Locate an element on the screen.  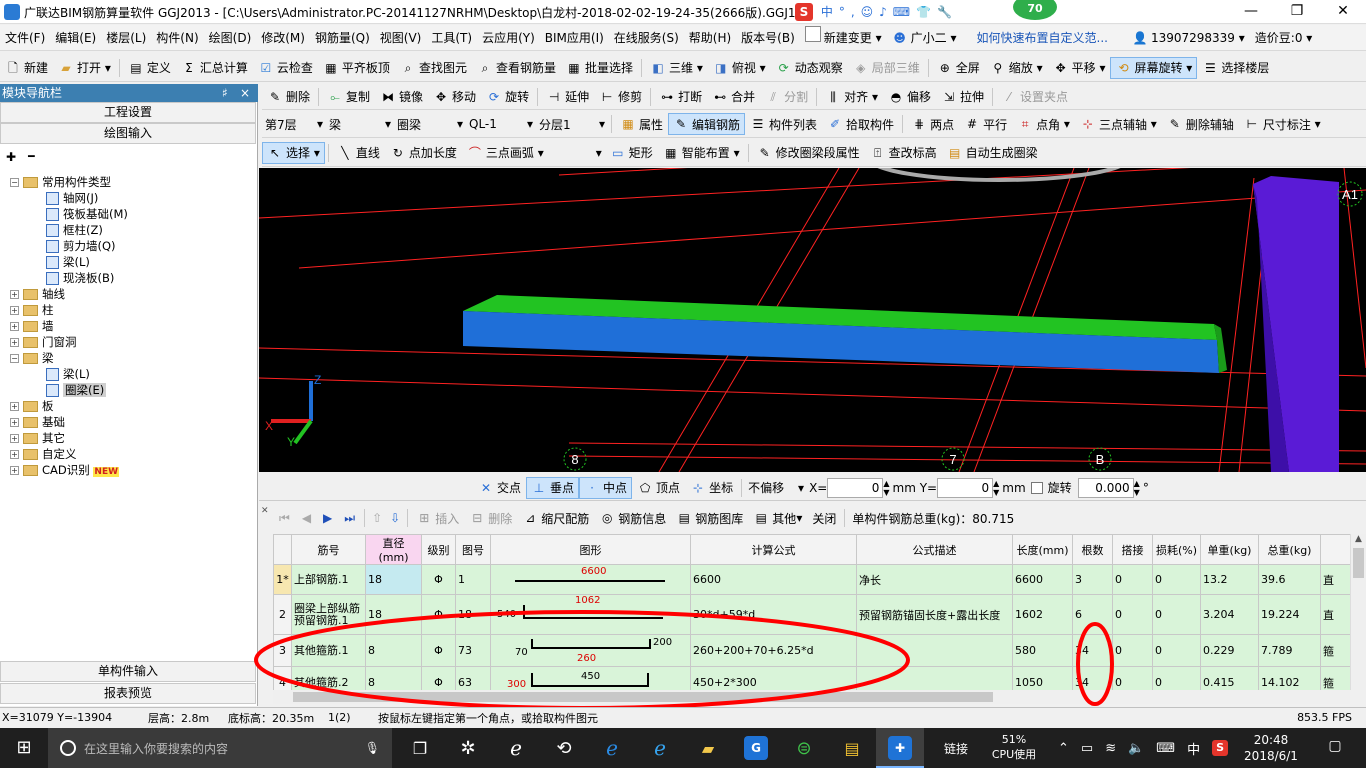
snap-midpoint: · 中点 is located at coordinates (606, 487).